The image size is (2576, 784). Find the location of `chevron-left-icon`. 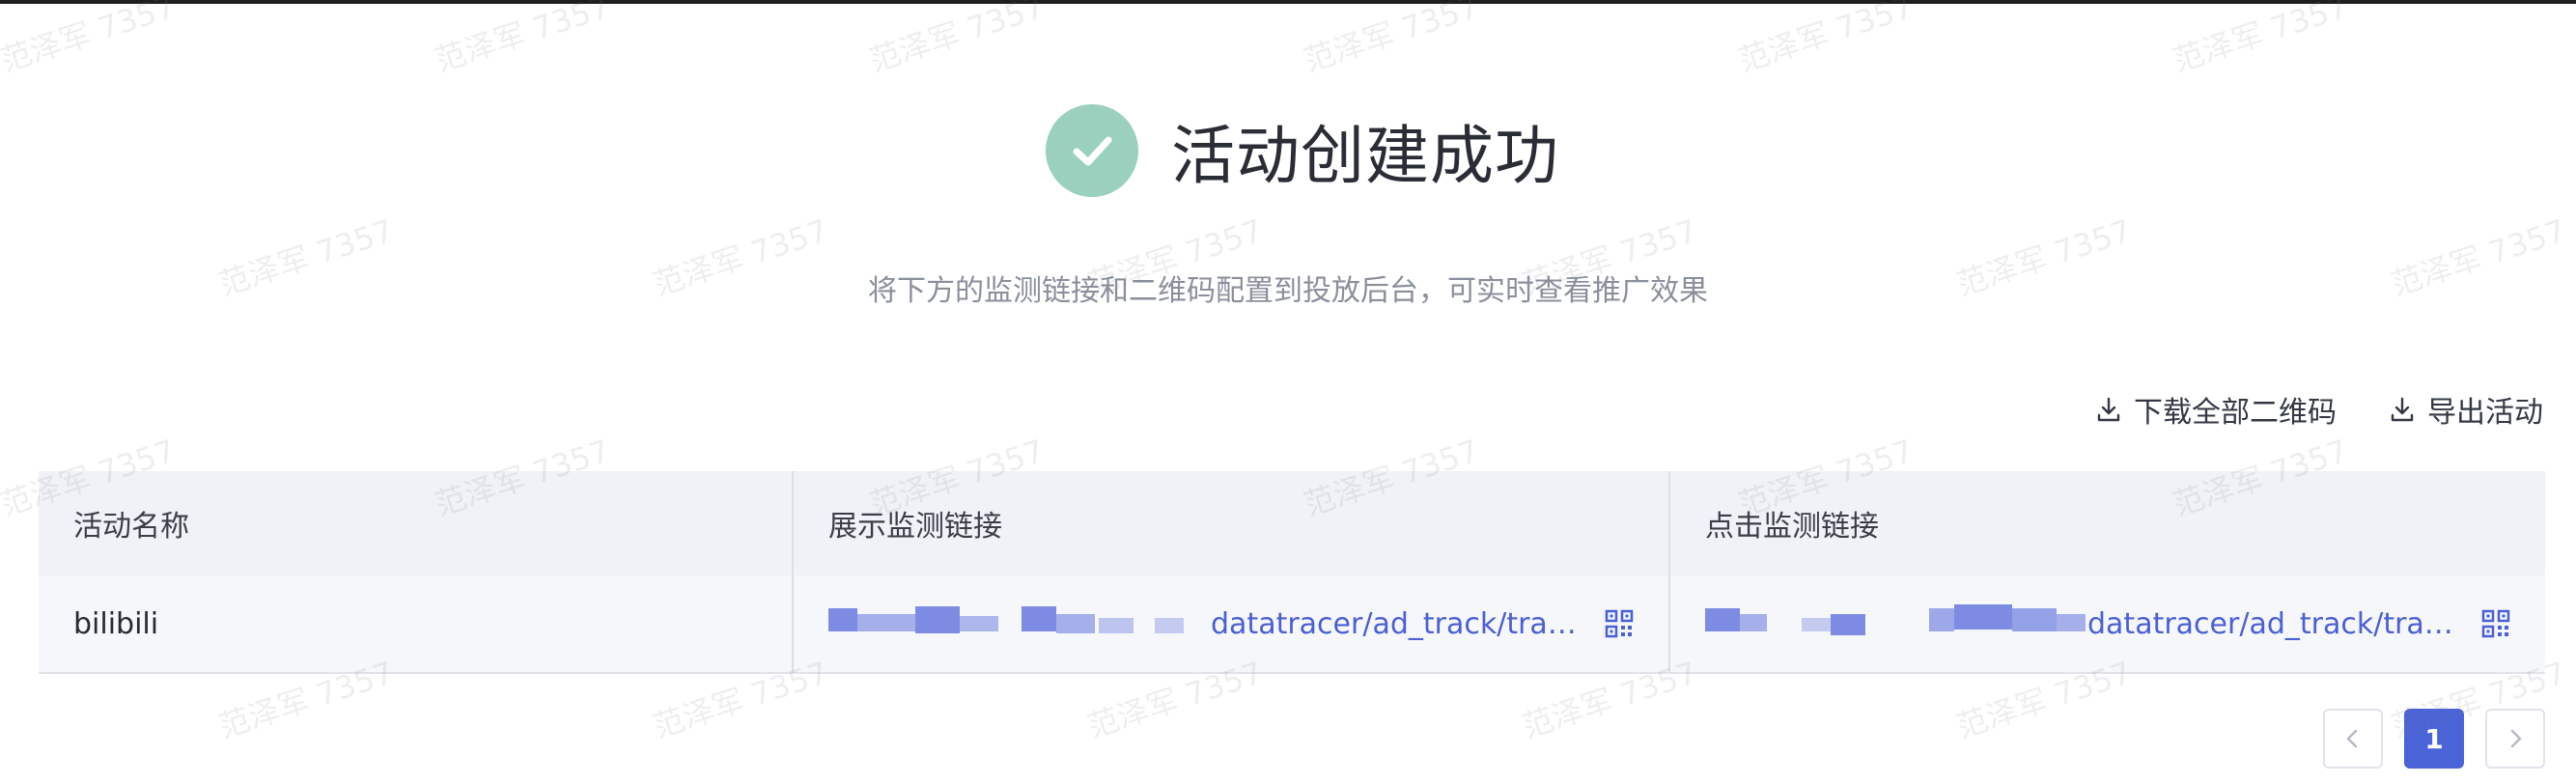

chevron-left-icon is located at coordinates (2352, 739).